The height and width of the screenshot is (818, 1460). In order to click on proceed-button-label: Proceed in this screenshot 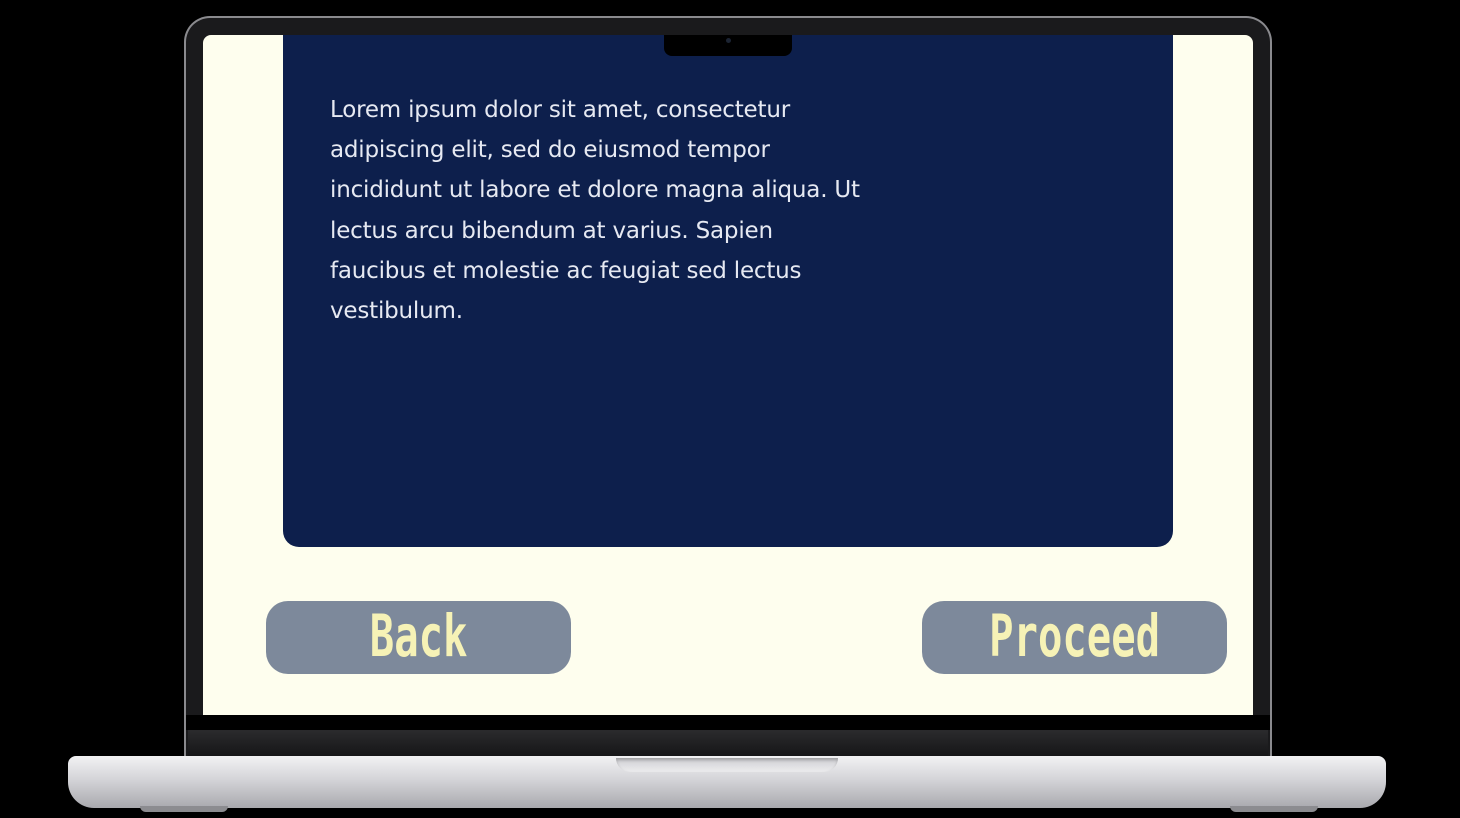, I will do `click(1074, 637)`.